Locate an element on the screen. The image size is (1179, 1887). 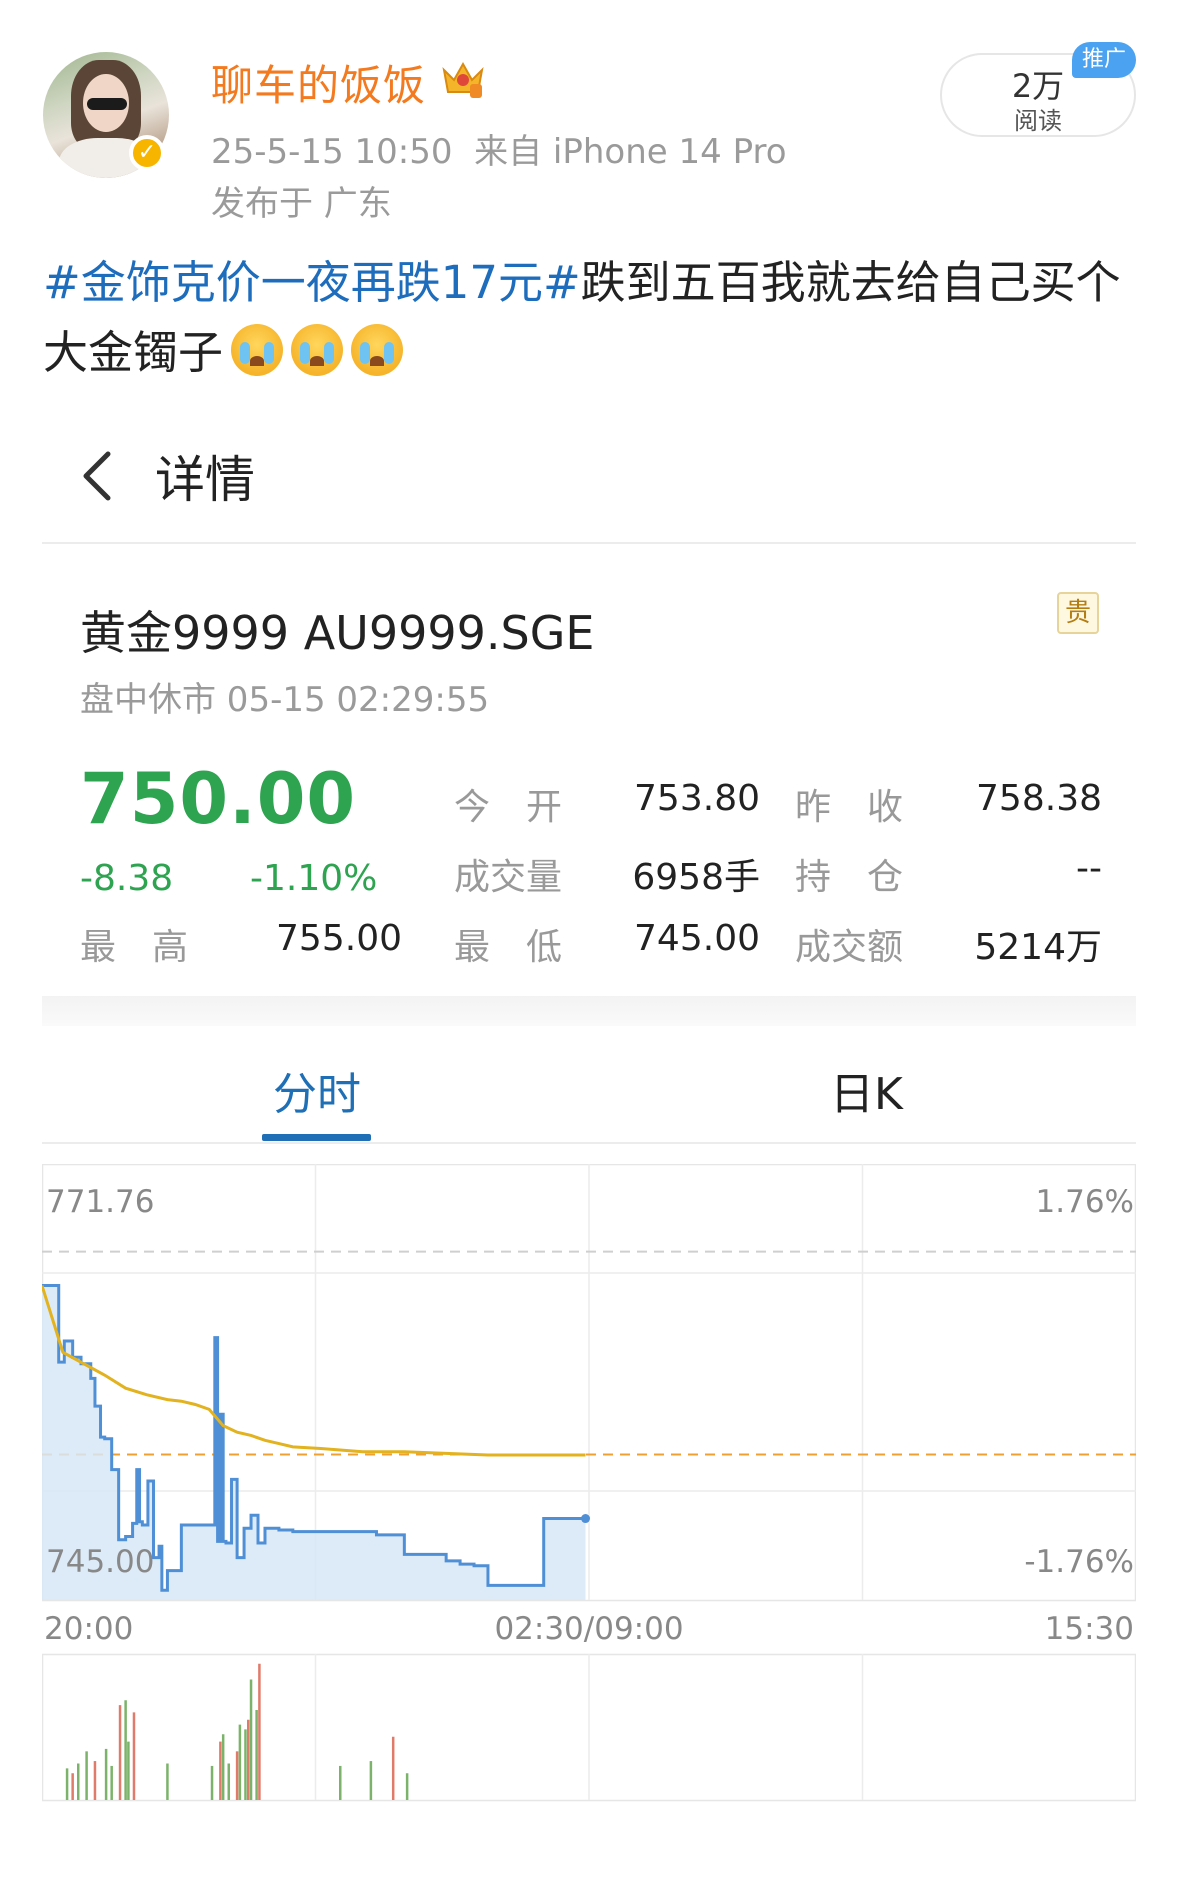
post-location: 发布于 广东 is located at coordinates (301, 204).